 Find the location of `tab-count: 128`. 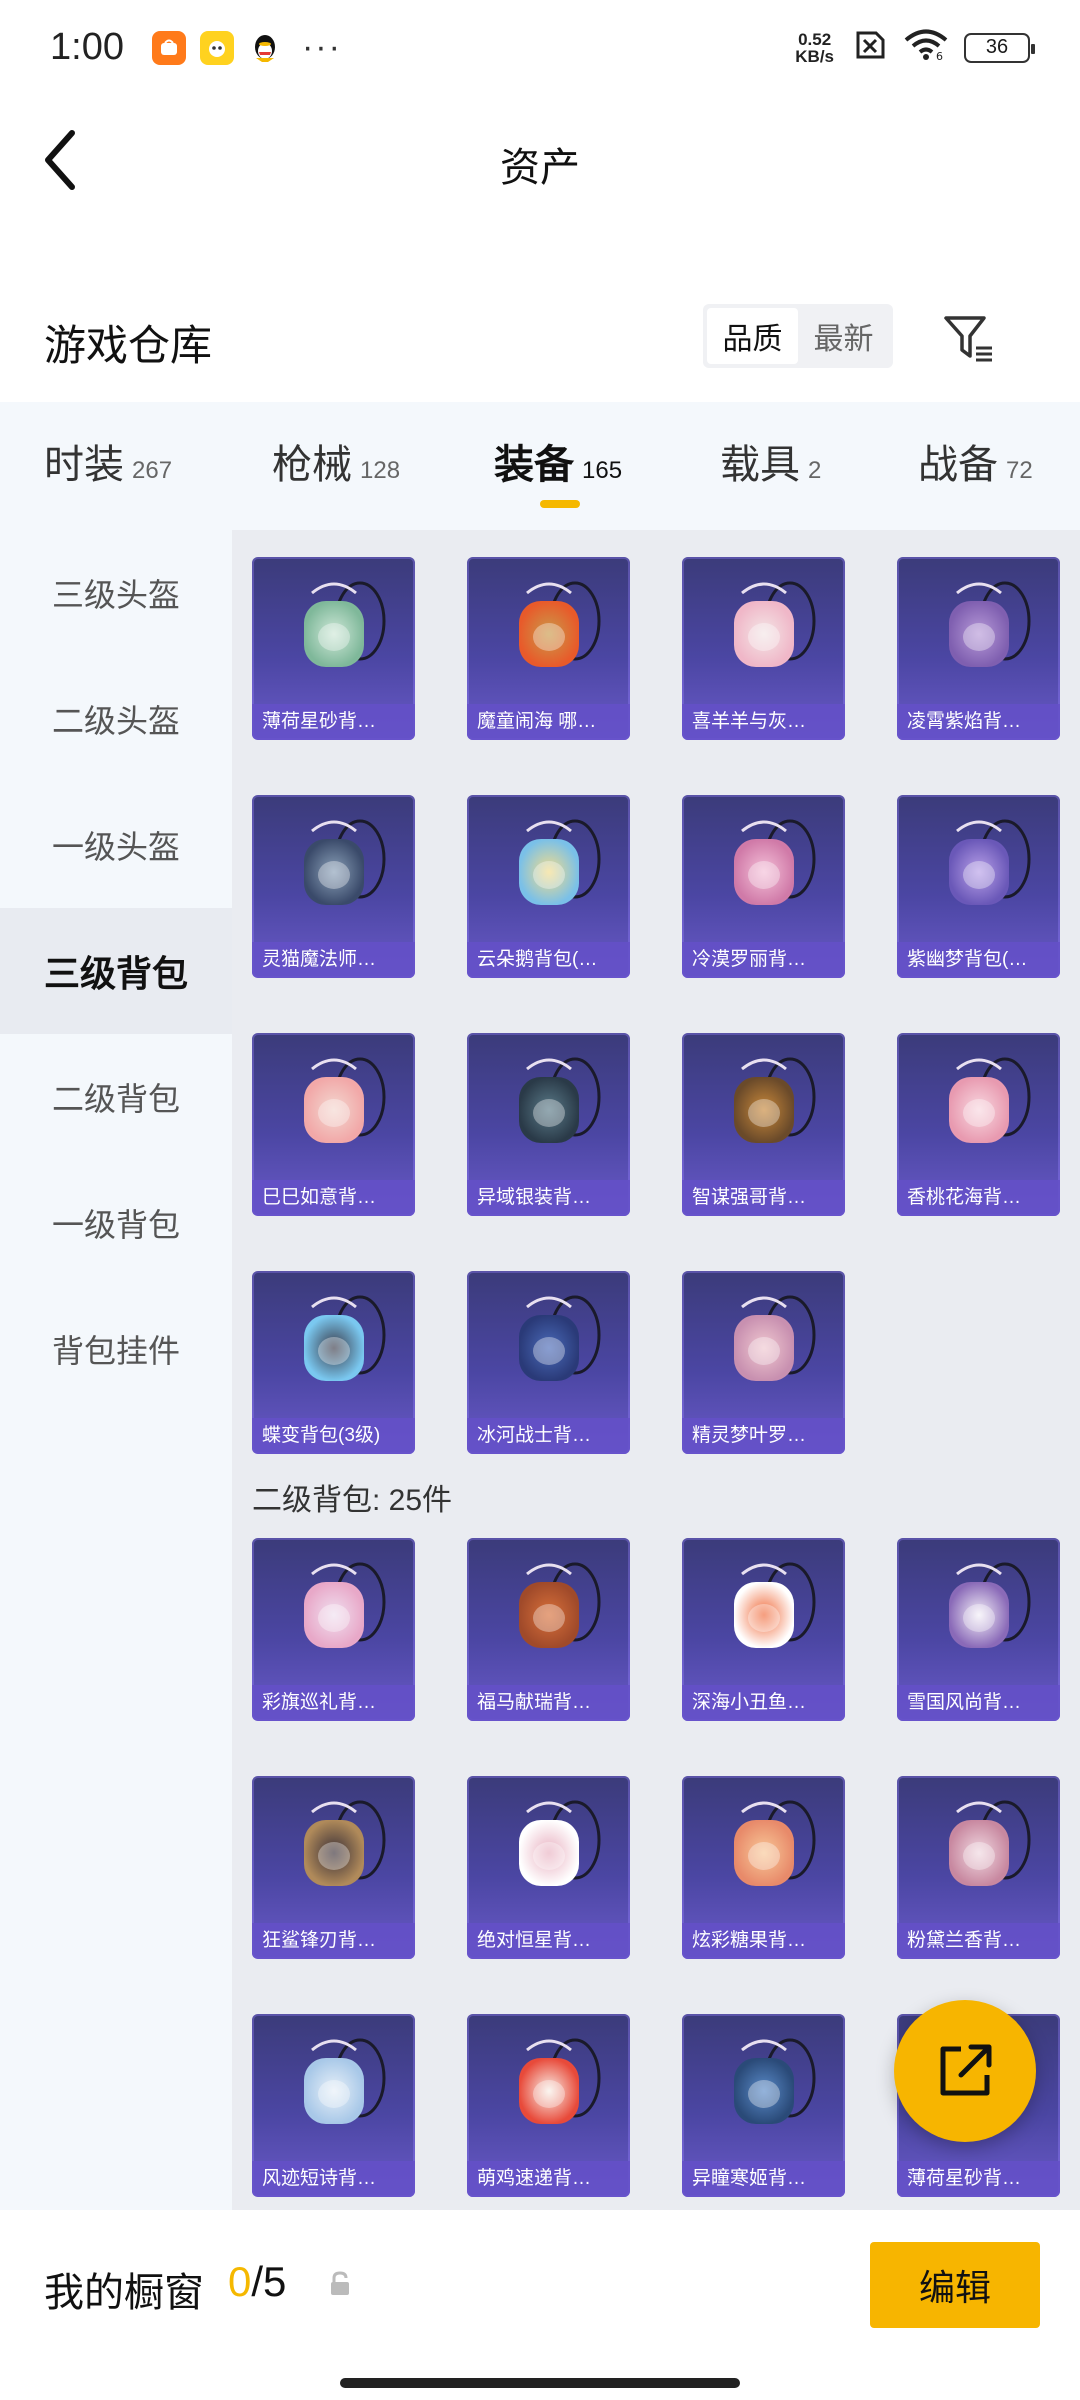

tab-count: 128 is located at coordinates (380, 470).